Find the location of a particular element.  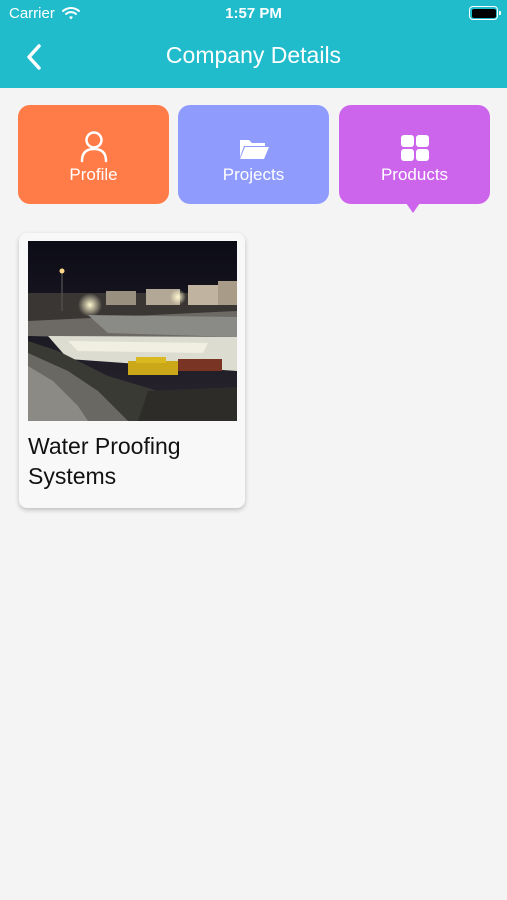

user-icon is located at coordinates (93, 147).